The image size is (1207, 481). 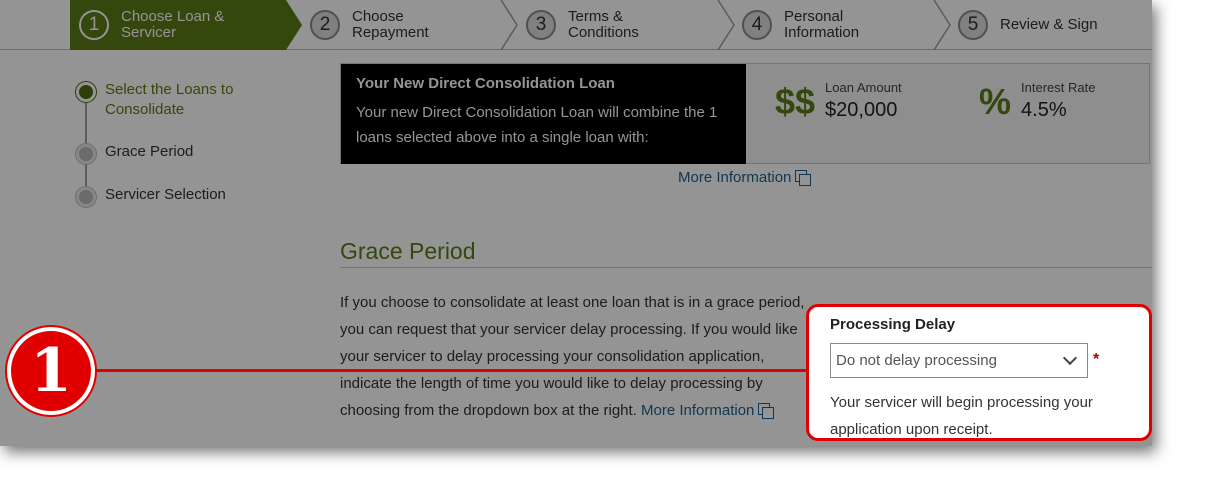 What do you see at coordinates (916, 360) in the screenshot?
I see `processing-delay-selected: Do not delay processing` at bounding box center [916, 360].